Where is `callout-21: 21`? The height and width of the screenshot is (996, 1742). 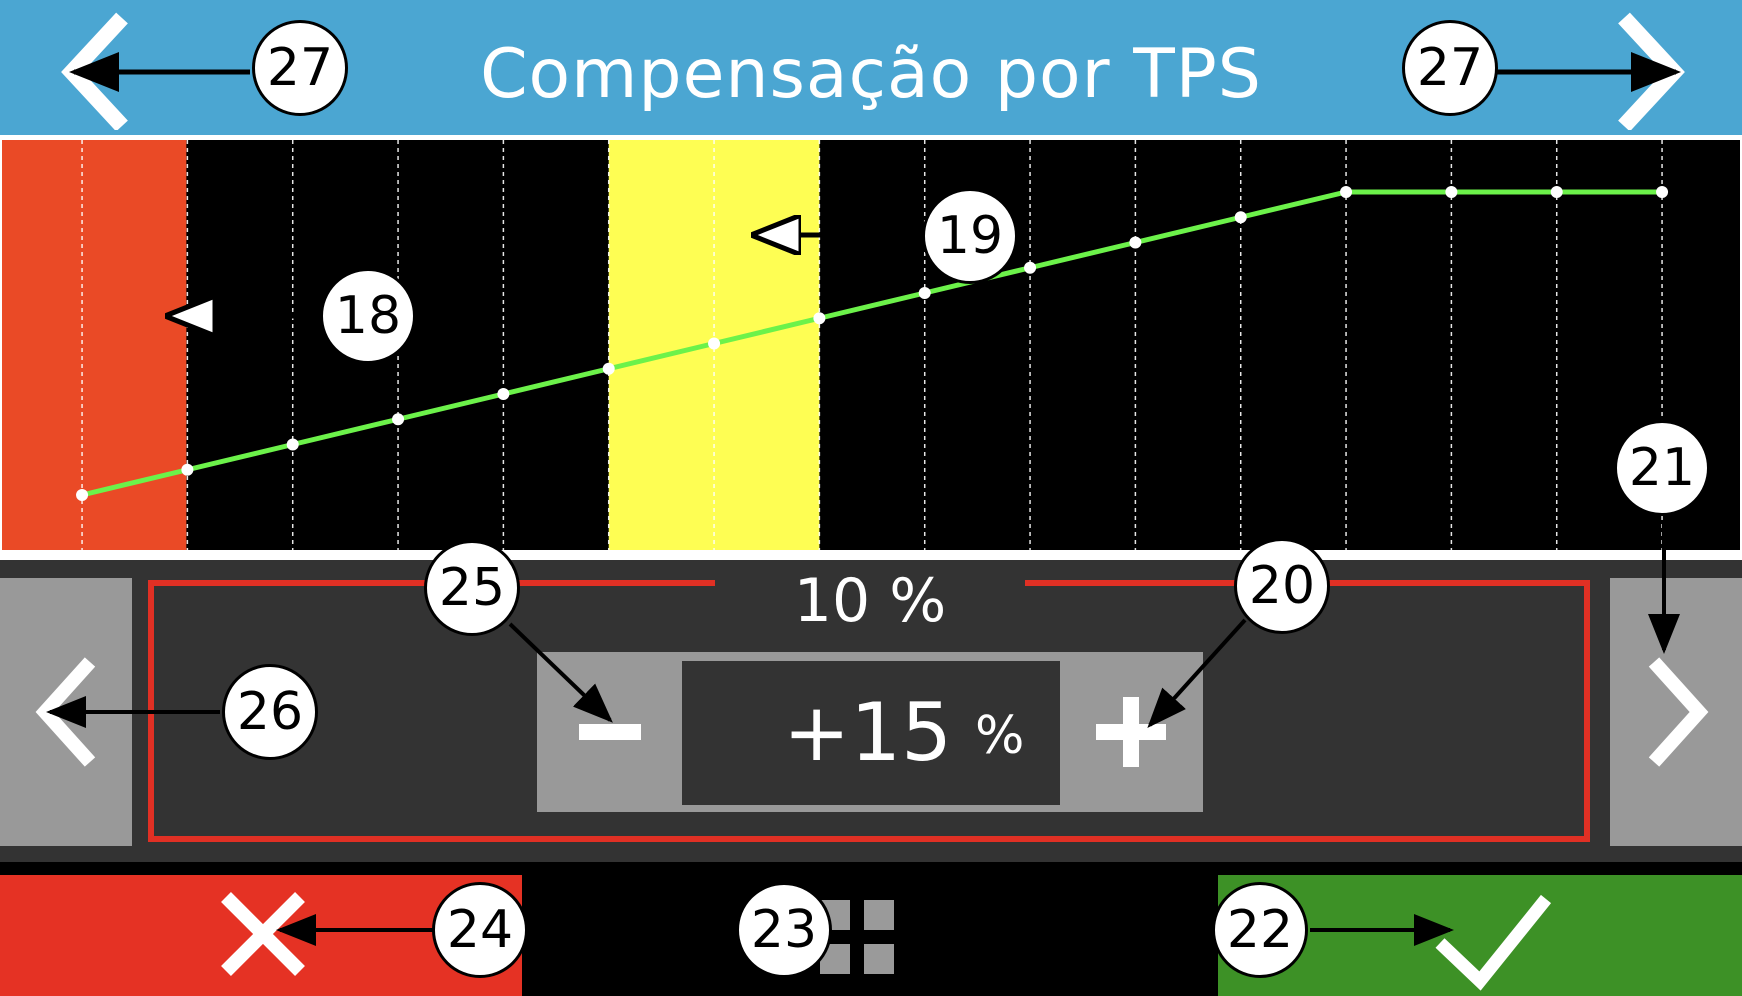
callout-21: 21 is located at coordinates (1662, 468).